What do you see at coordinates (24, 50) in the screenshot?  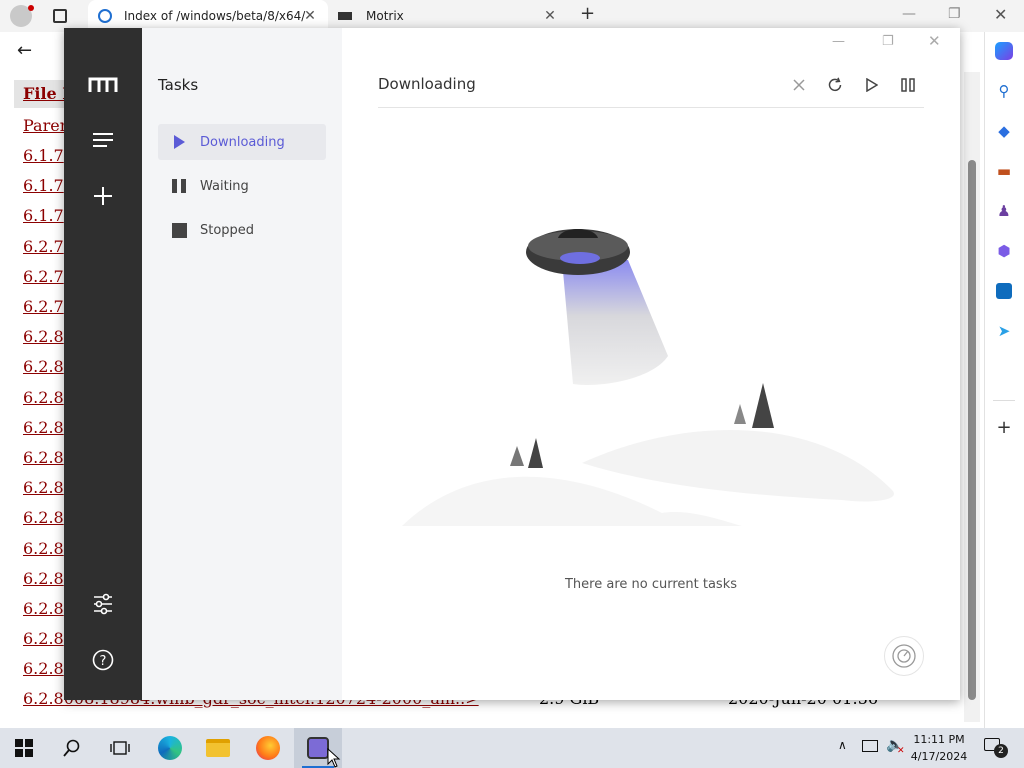 I see `back-icon: ←` at bounding box center [24, 50].